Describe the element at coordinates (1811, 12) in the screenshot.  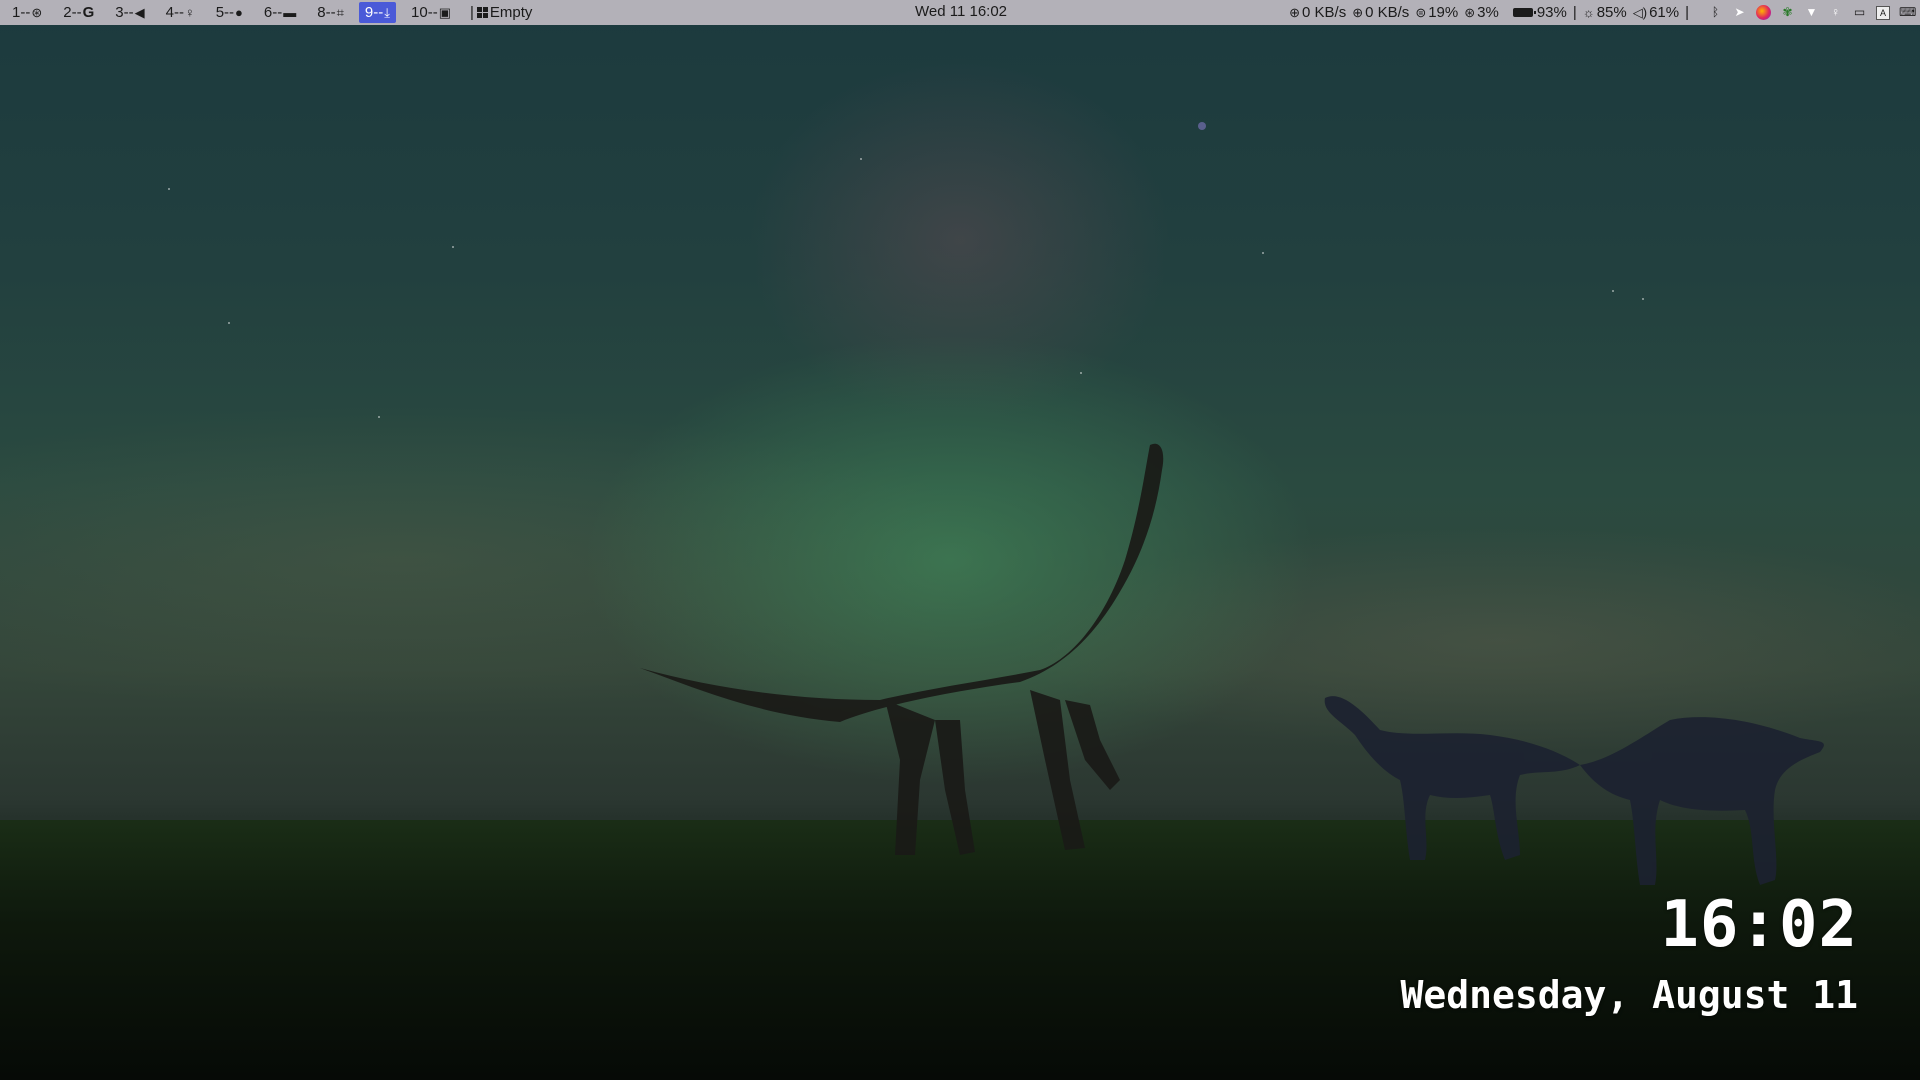
I see `wifi-icon: ▼` at that location.